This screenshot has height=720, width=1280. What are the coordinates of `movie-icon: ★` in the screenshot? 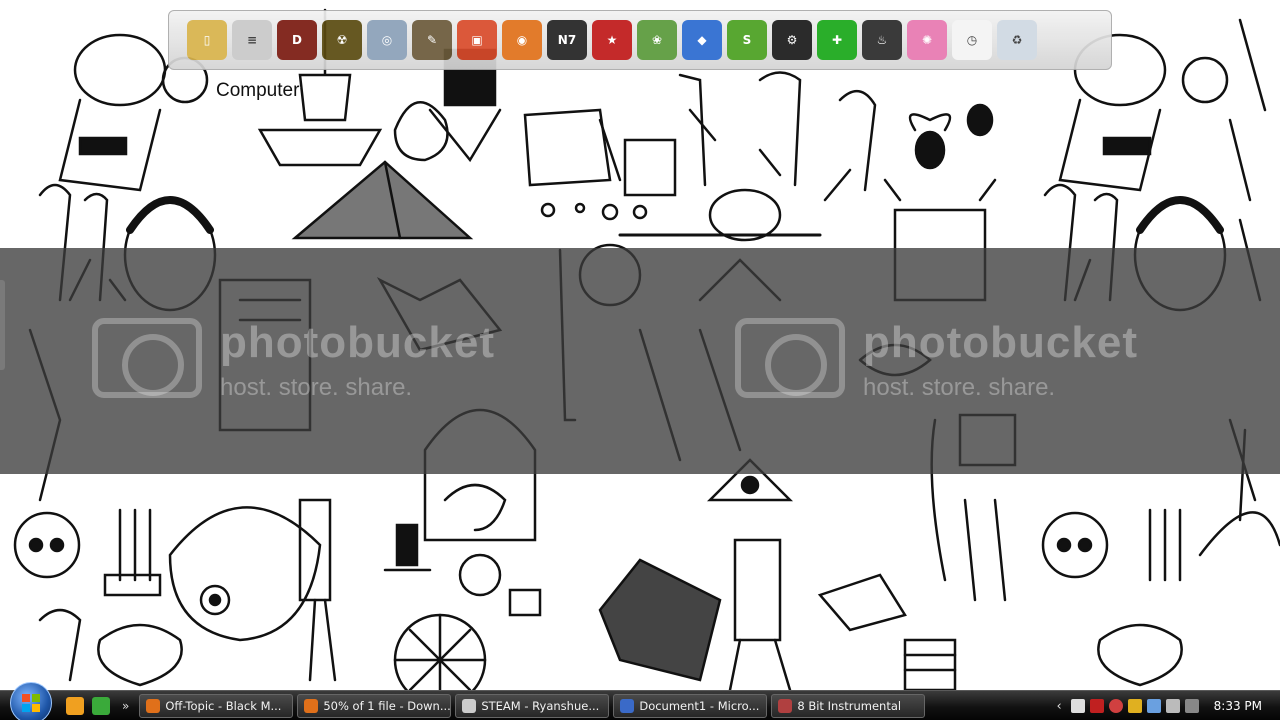 It's located at (612, 40).